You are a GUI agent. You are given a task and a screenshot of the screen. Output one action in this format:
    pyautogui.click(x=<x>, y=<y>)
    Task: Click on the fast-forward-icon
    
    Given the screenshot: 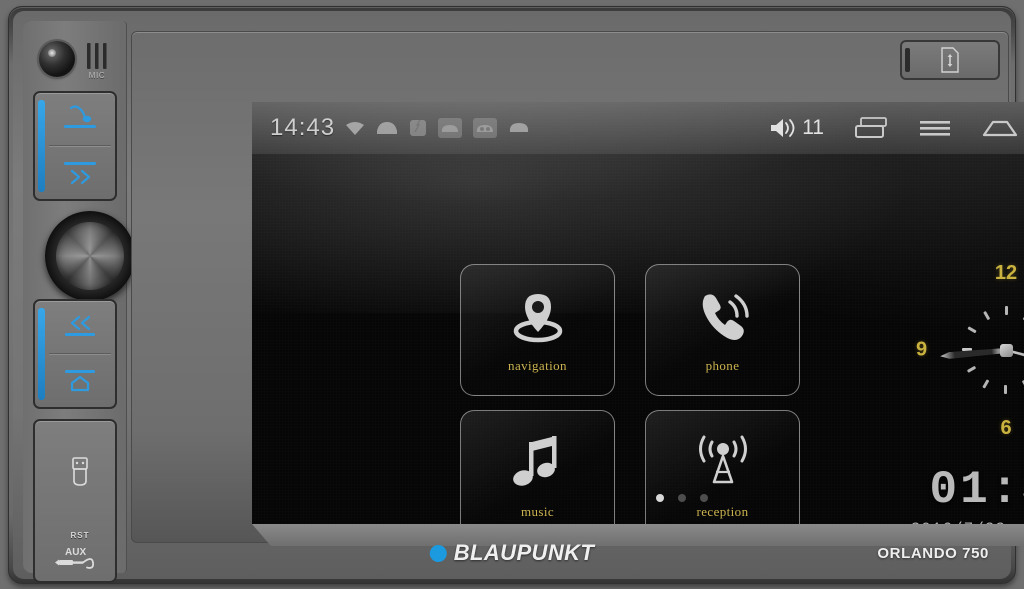 What is the action you would take?
    pyautogui.click(x=80, y=173)
    